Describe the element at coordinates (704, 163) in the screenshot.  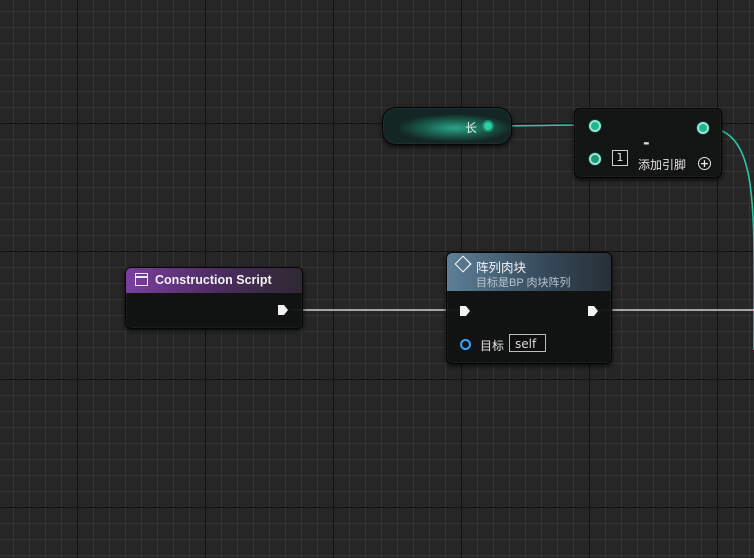
I see `plus-circle-icon: +` at that location.